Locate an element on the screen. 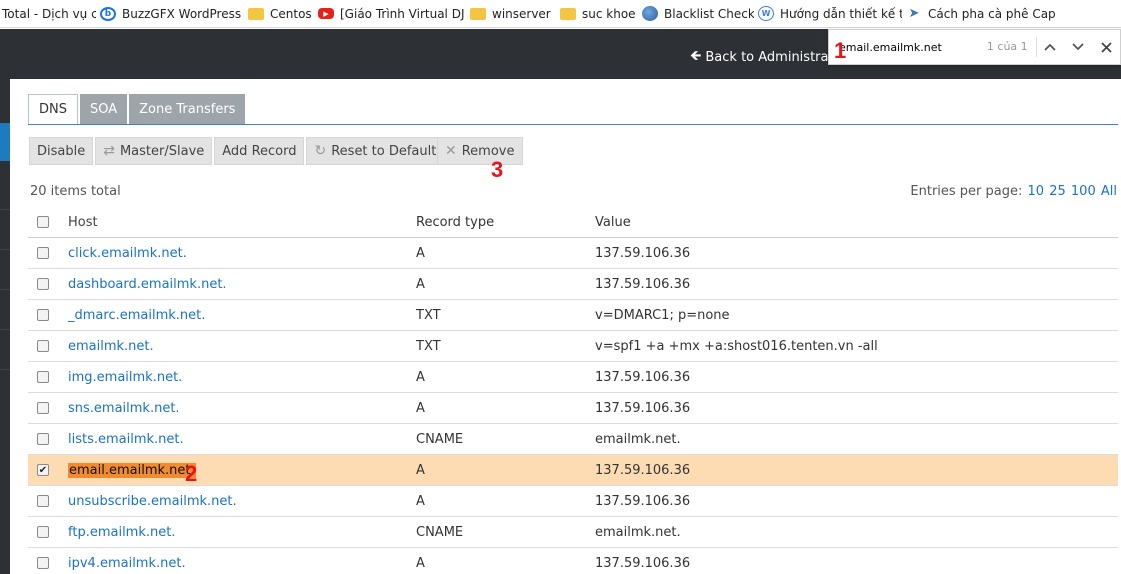  back-to-admin-link: 🡸 Back to Administrat is located at coordinates (762, 57).